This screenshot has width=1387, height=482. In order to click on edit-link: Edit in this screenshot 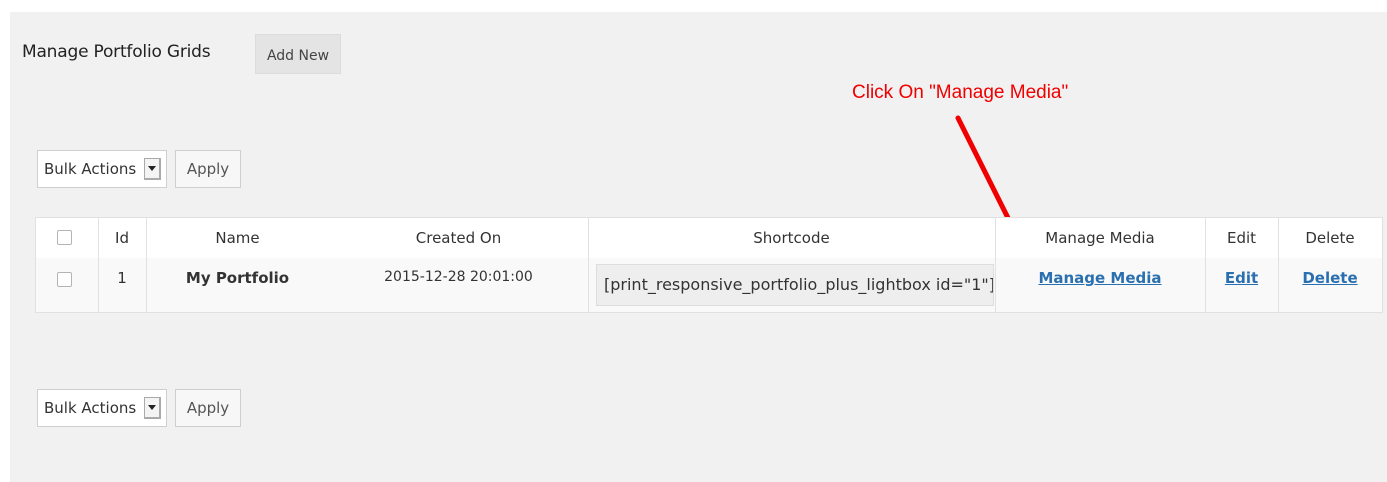, I will do `click(1241, 278)`.